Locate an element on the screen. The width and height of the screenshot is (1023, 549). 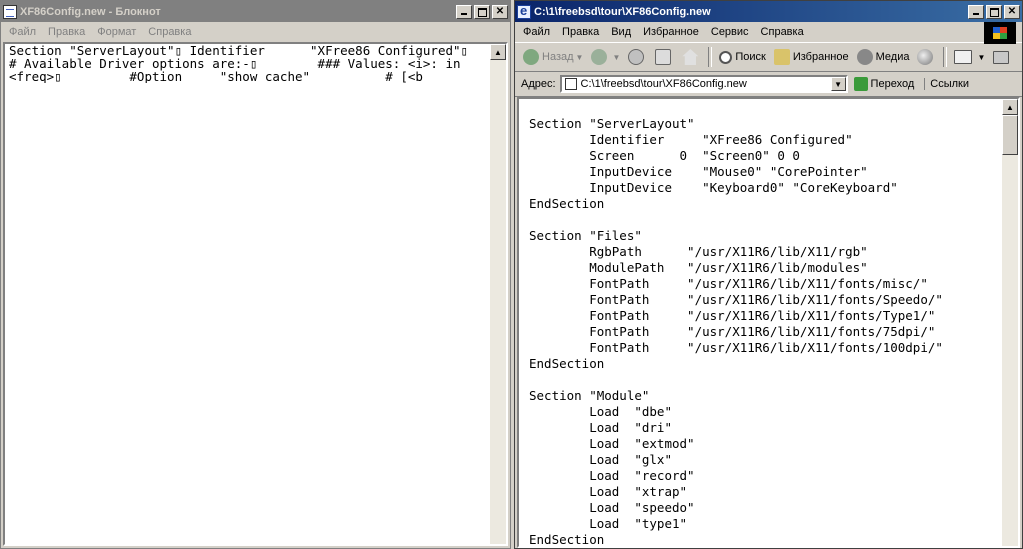
go-button: Переход is located at coordinates (884, 84).